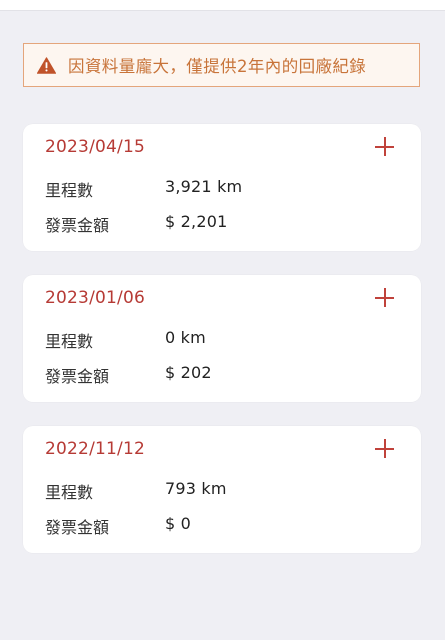  I want to click on mileage-row: 里程數 0 km, so click(125, 340).